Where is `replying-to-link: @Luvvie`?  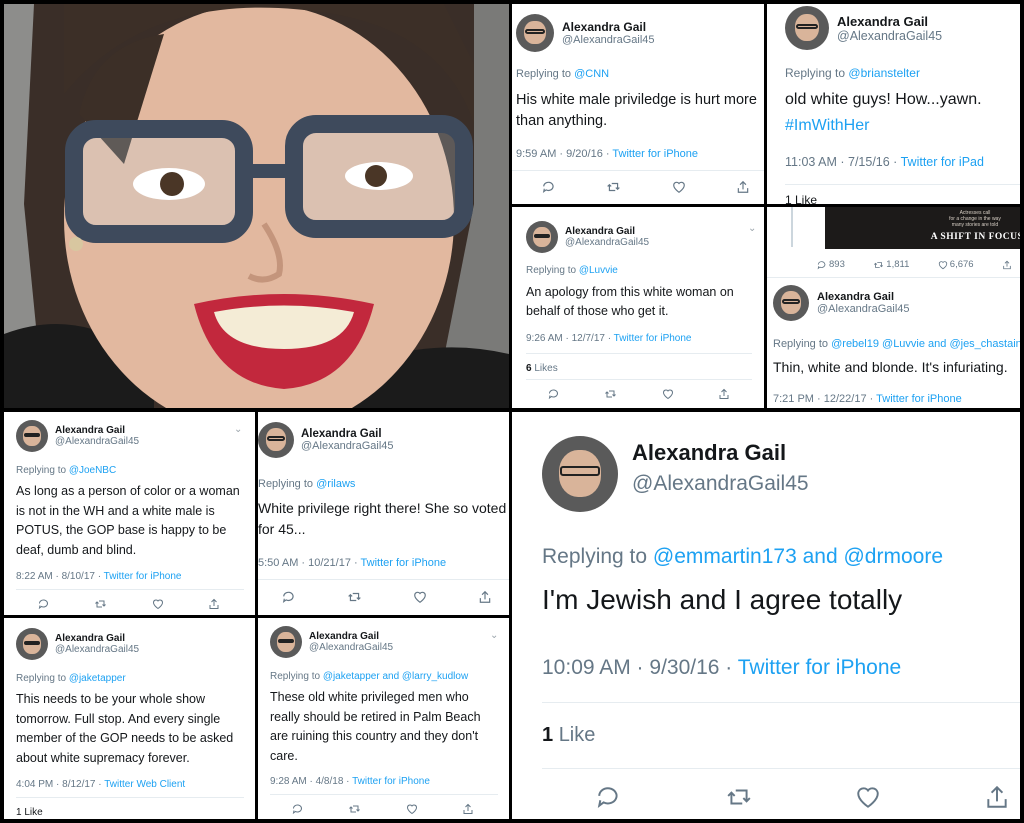 replying-to-link: @Luvvie is located at coordinates (598, 270).